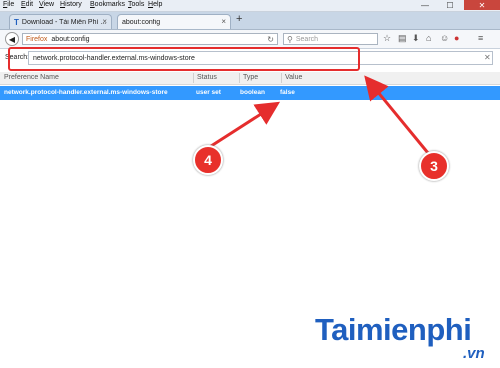  Describe the element at coordinates (244, 125) in the screenshot. I see `arrow-to-value` at that location.